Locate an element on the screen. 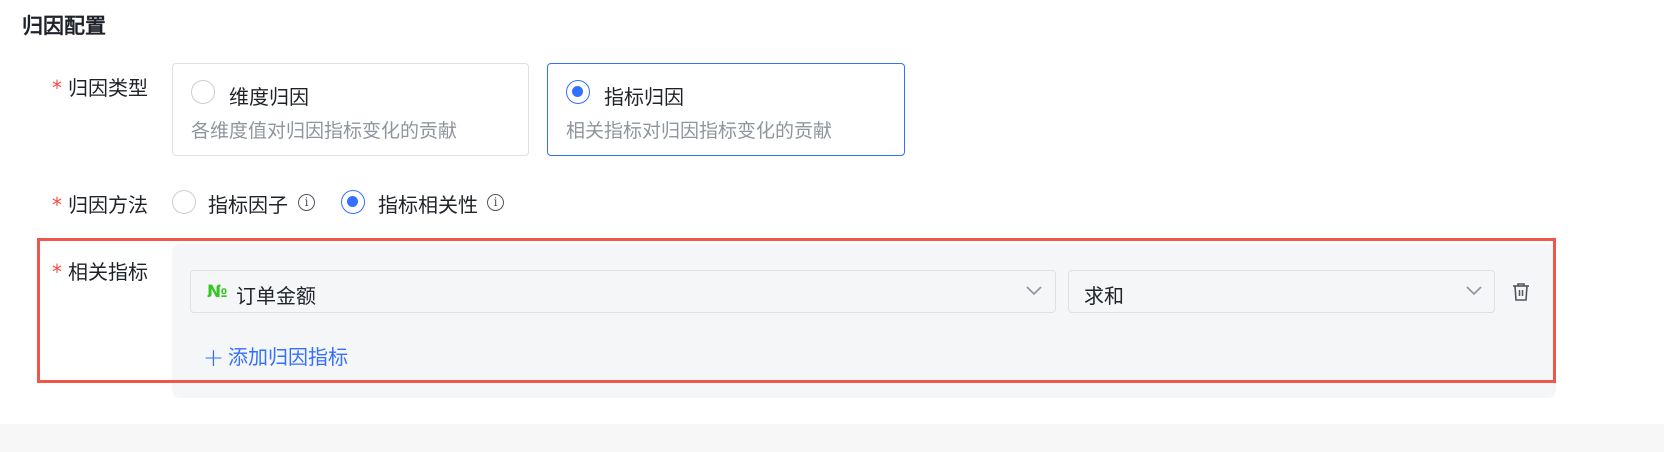 The height and width of the screenshot is (452, 1664). dimension-attribution-title: 维度归因 is located at coordinates (269, 97).